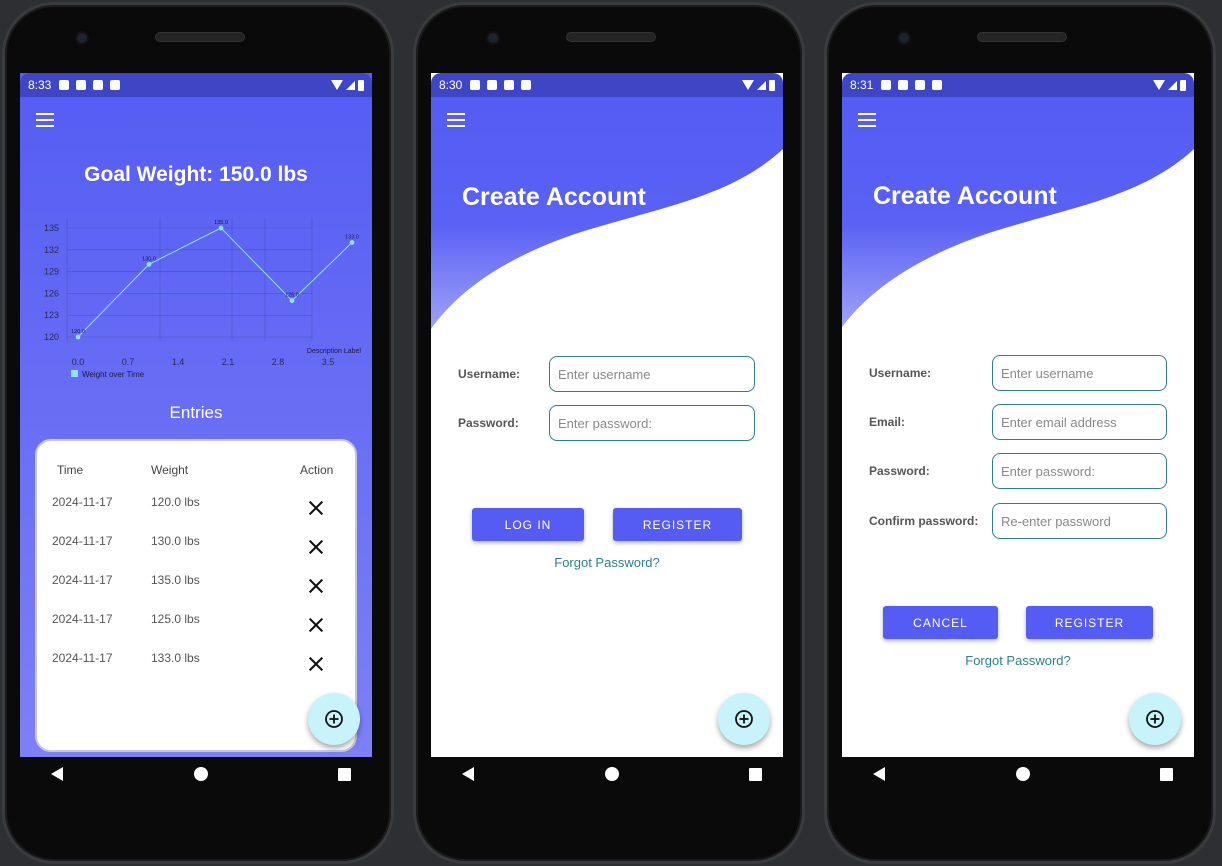 This screenshot has width=1222, height=866. What do you see at coordinates (1018, 85) in the screenshot?
I see `status-bar: 8:31` at bounding box center [1018, 85].